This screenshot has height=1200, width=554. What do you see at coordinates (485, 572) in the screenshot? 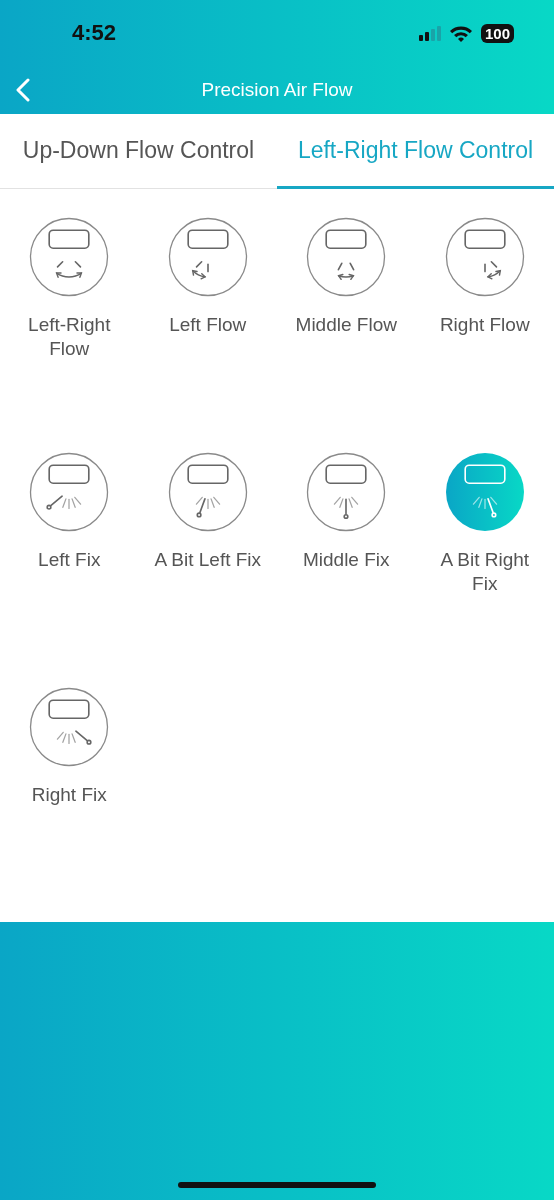
I see `mode-label: A Bit Right Fix` at bounding box center [485, 572].